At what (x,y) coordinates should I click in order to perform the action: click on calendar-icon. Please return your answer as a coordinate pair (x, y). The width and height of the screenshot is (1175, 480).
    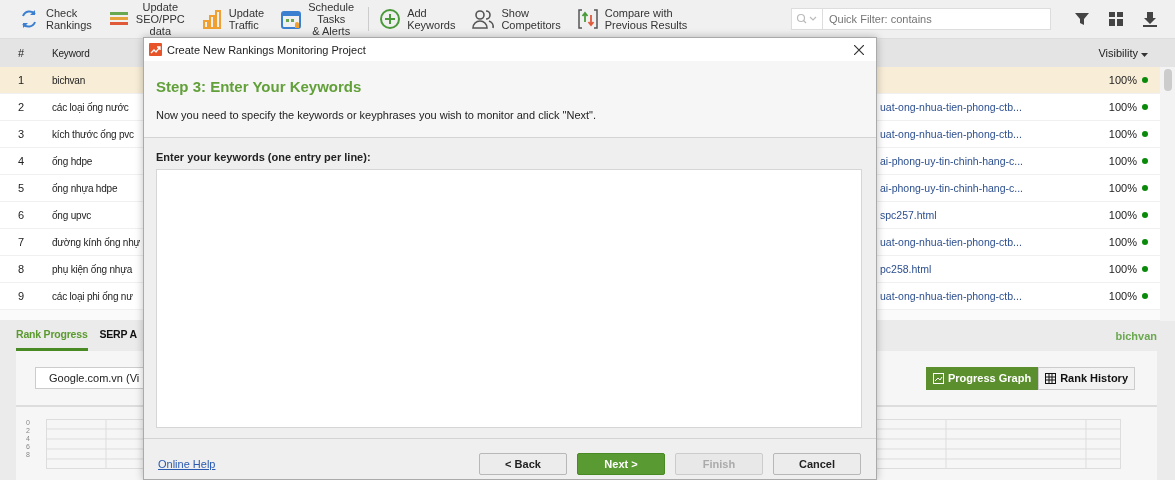
    Looking at the image, I should click on (291, 19).